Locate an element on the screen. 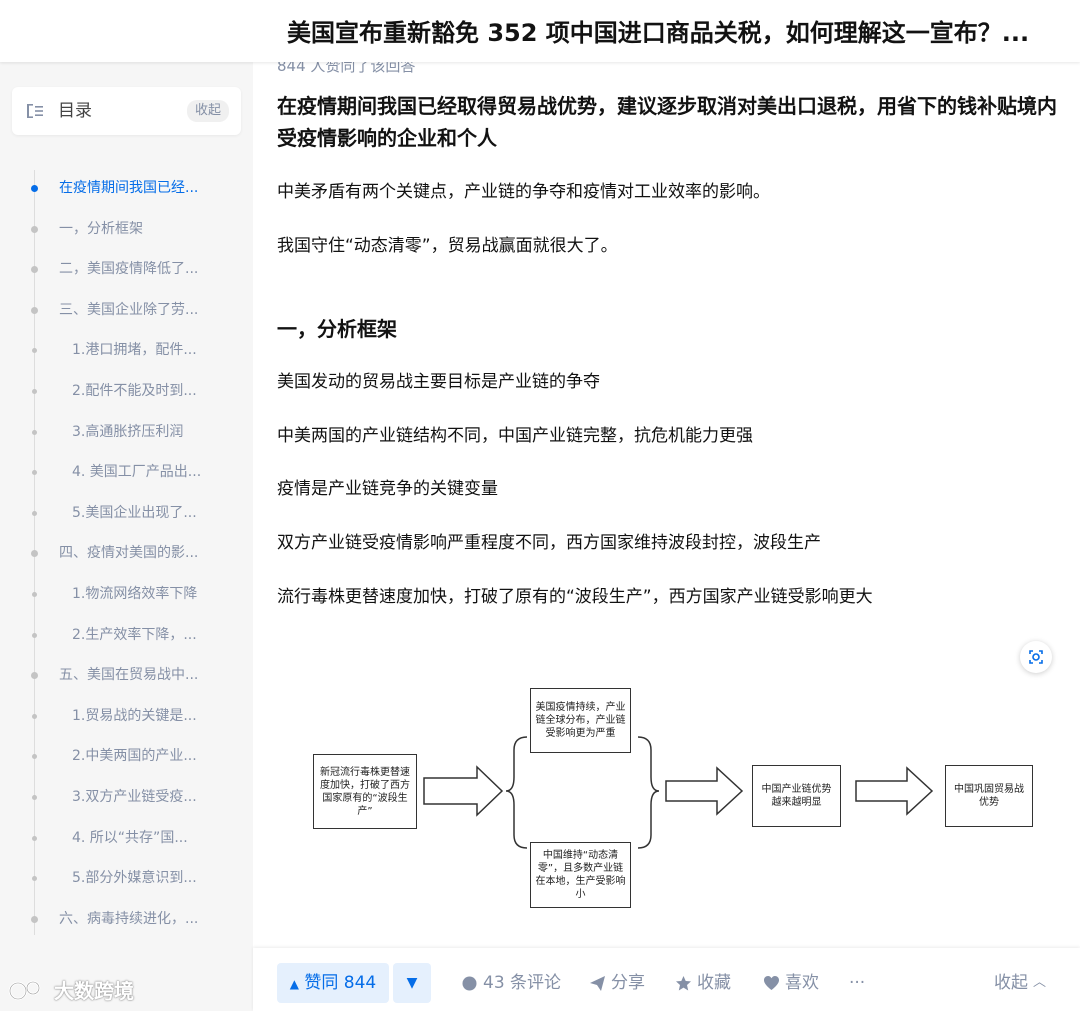 The image size is (1080, 1011). heart-icon is located at coordinates (771, 982).